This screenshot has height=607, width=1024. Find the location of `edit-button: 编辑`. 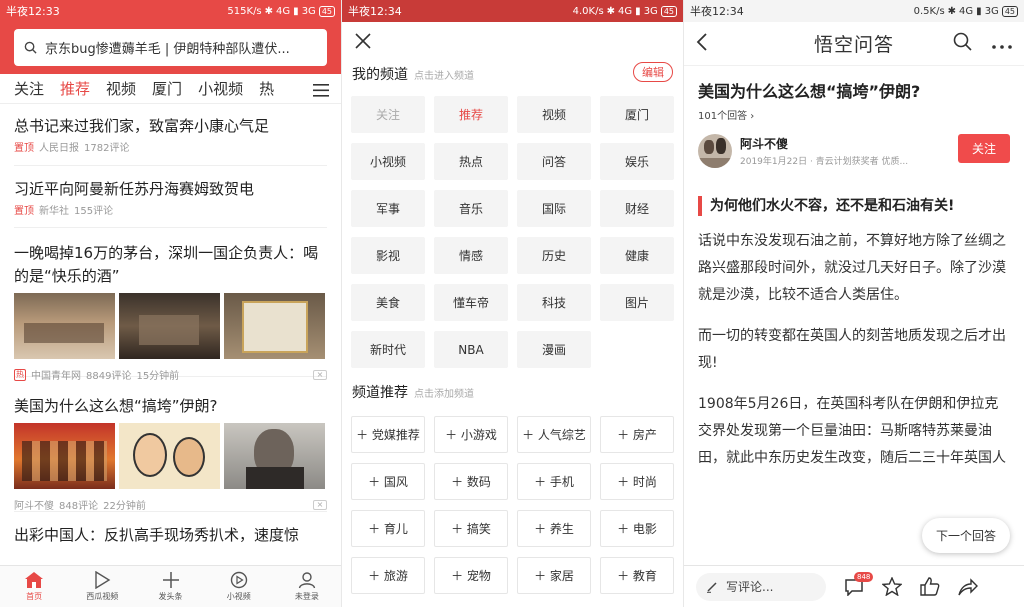

edit-button: 编辑 is located at coordinates (653, 72).